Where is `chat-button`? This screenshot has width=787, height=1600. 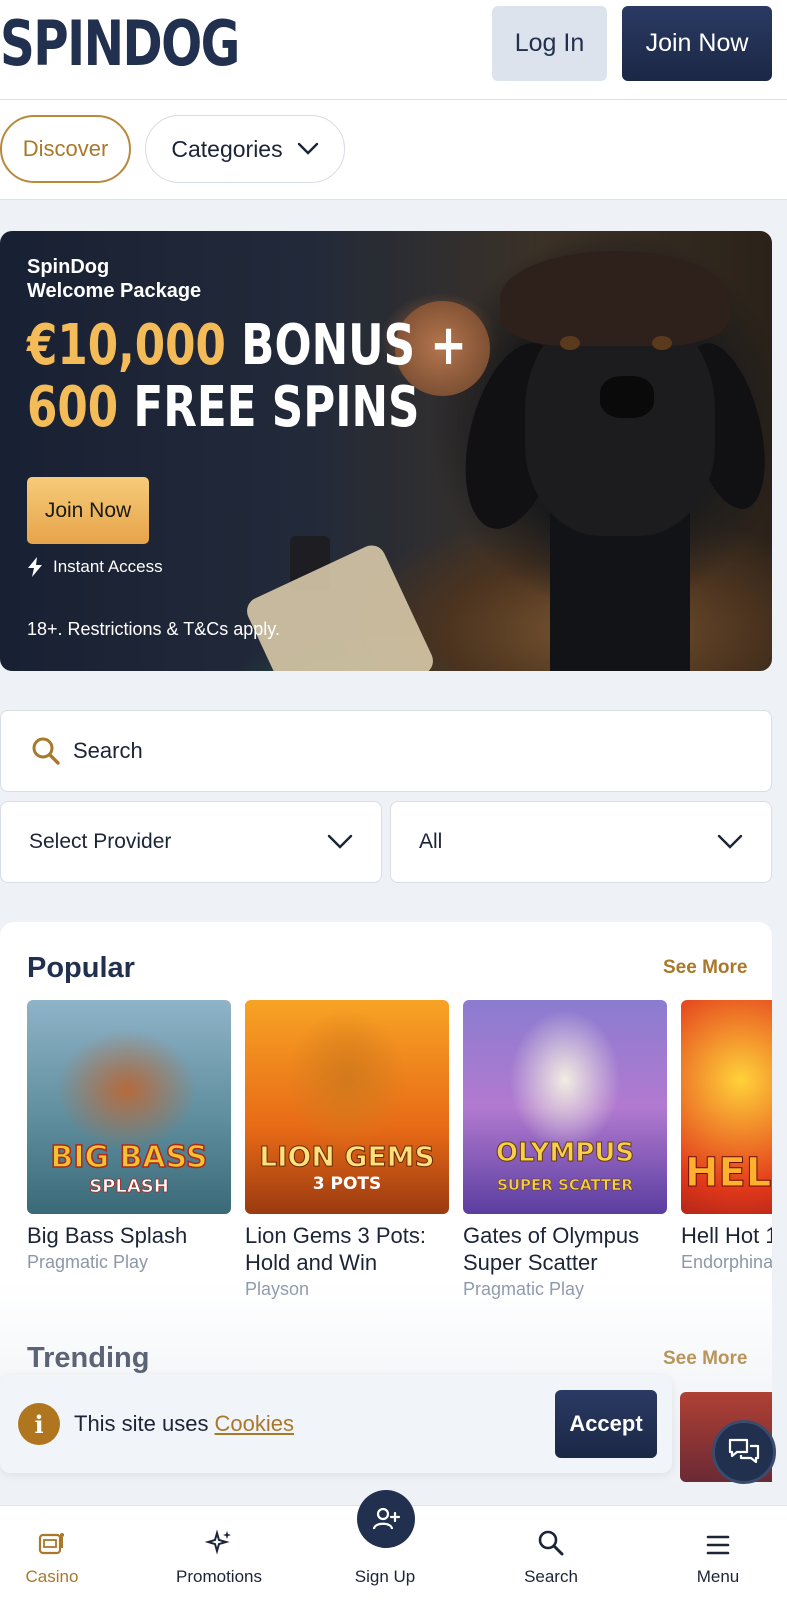 chat-button is located at coordinates (744, 1452).